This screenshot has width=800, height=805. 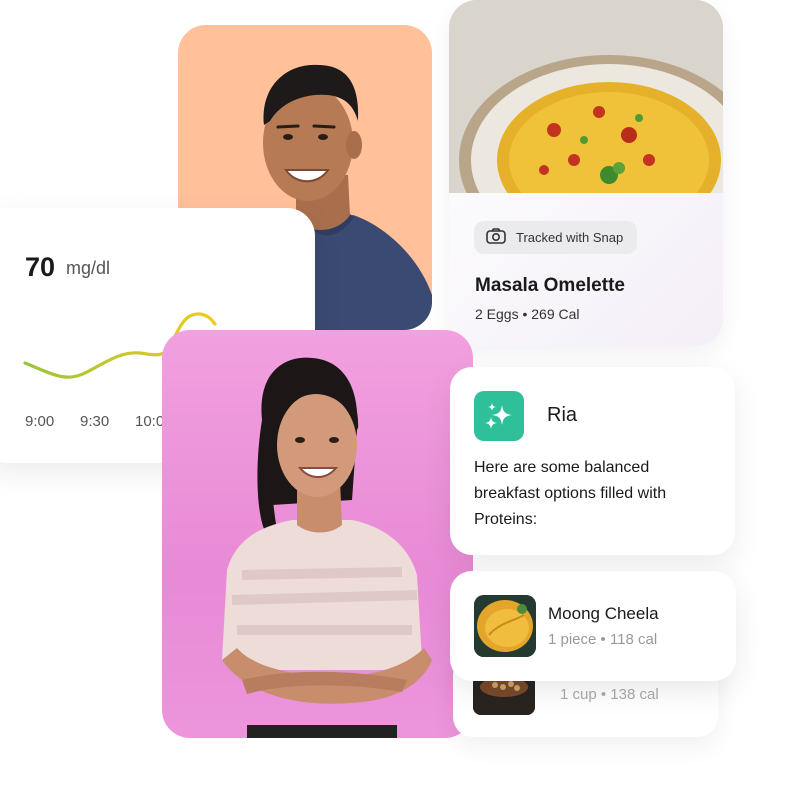 I want to click on food-subtitle: 2 Eggs • 269 Cal, so click(x=527, y=314).